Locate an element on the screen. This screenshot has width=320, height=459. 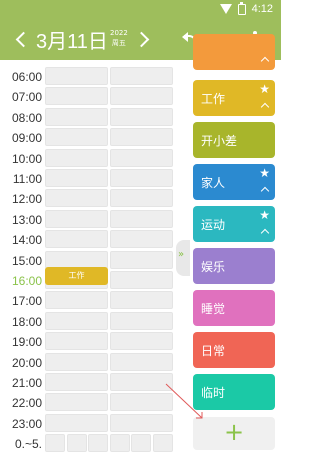
hour-row: 23:00 is located at coordinates (88, 423).